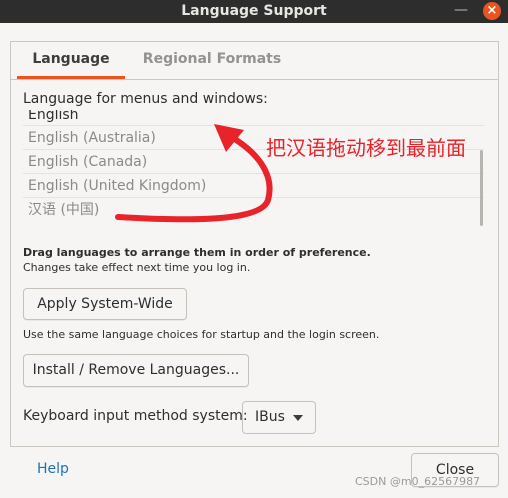 Image resolution: width=508 pixels, height=498 pixels. What do you see at coordinates (418, 481) in the screenshot?
I see `watermark: CSDN @m0_62567987` at bounding box center [418, 481].